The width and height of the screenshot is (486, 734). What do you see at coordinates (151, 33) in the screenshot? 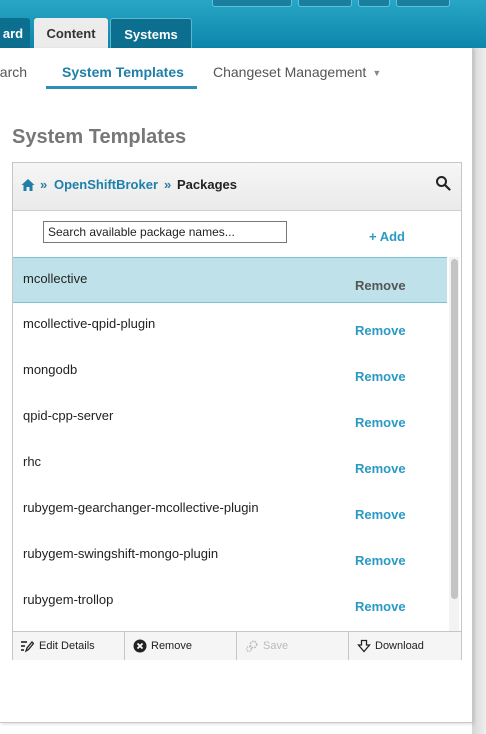
I see `tab-systems: Systems` at bounding box center [151, 33].